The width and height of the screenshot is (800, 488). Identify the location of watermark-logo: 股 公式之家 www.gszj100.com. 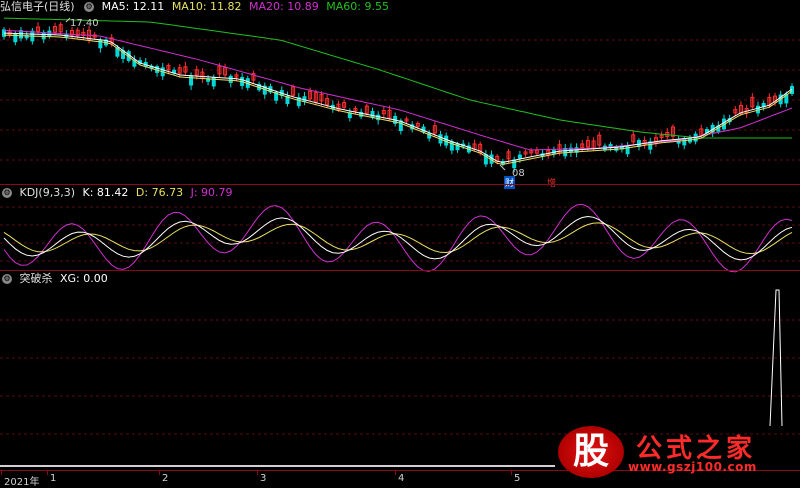
(678, 452).